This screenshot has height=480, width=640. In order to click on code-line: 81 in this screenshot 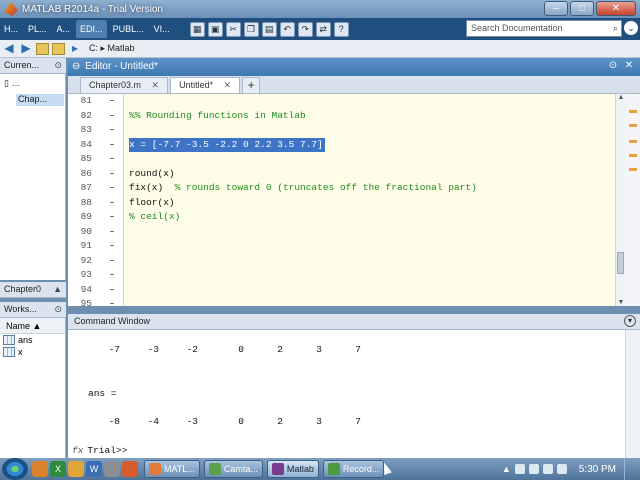, I will do `click(341, 101)`.